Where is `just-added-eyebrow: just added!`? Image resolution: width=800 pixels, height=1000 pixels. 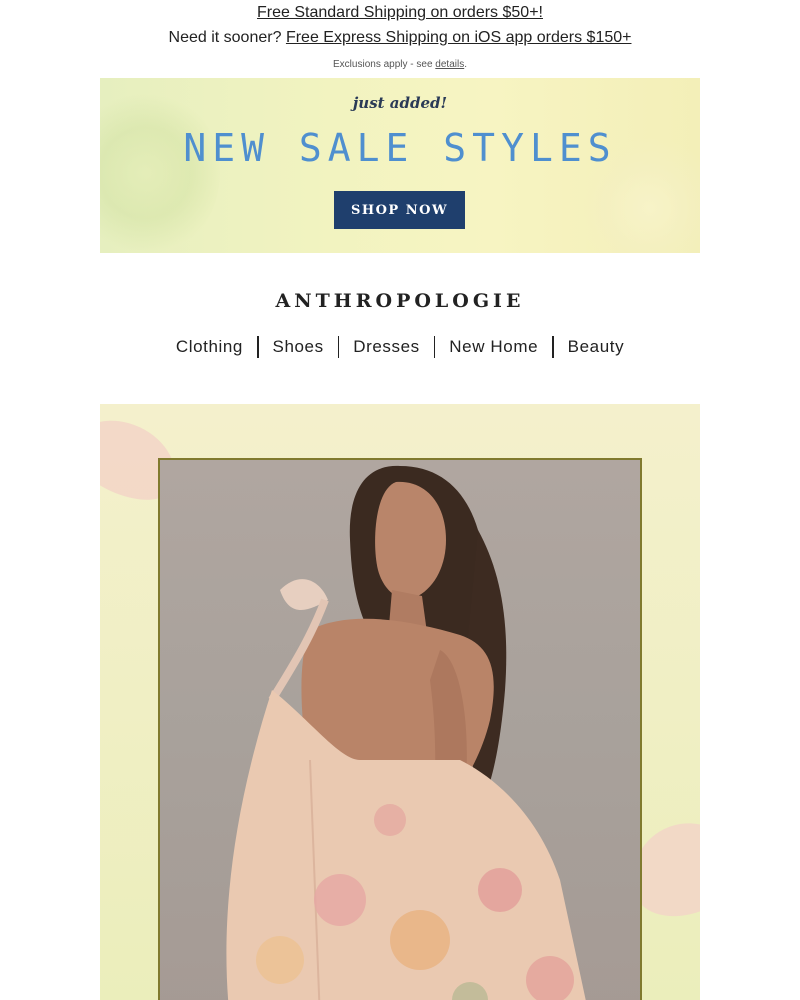 just-added-eyebrow: just added! is located at coordinates (400, 103).